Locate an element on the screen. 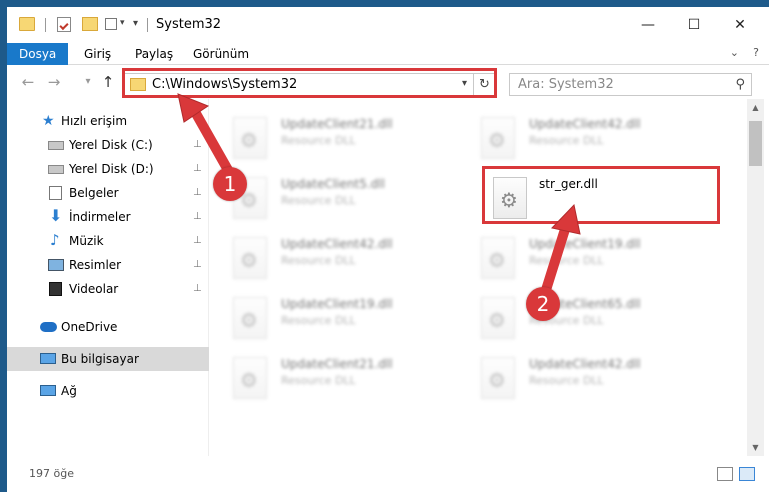 The height and width of the screenshot is (492, 769). tab-file: Dosya is located at coordinates (38, 54).